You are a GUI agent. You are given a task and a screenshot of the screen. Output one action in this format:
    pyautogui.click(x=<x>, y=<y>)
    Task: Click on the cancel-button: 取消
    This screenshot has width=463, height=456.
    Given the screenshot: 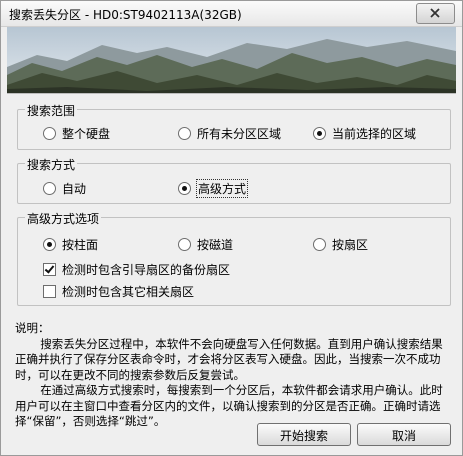 What is the action you would take?
    pyautogui.click(x=404, y=434)
    